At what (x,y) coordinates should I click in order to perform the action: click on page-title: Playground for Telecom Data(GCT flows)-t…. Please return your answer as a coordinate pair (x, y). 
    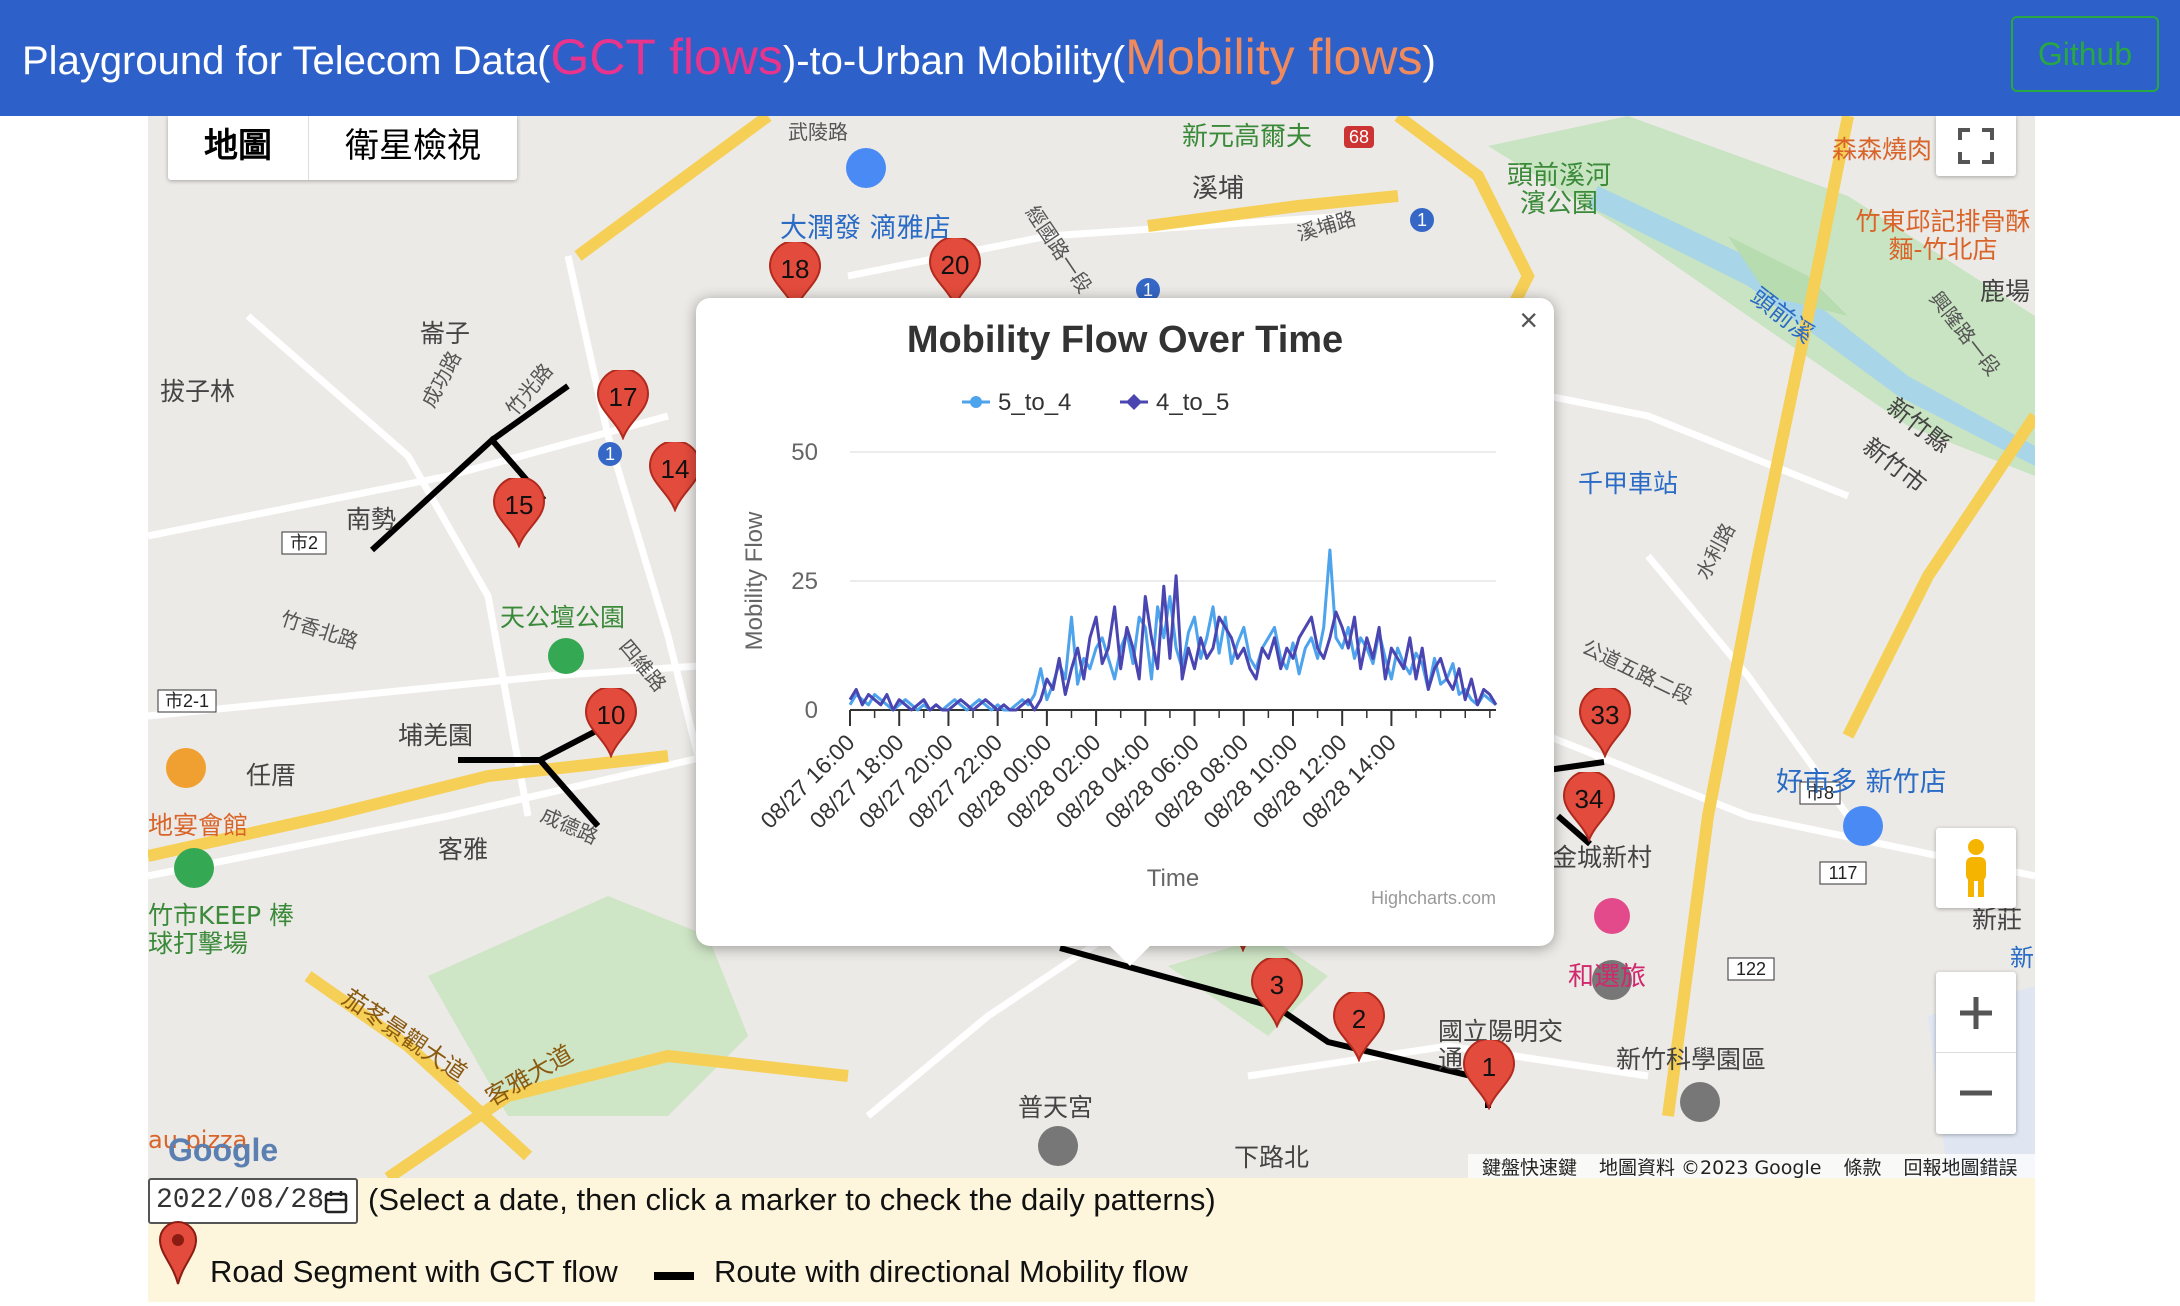
    Looking at the image, I should click on (729, 57).